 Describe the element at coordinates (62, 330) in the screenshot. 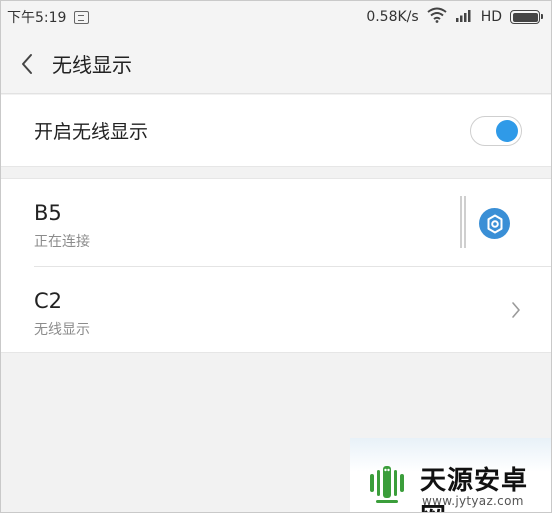

I see `device-status: 无线显示` at that location.